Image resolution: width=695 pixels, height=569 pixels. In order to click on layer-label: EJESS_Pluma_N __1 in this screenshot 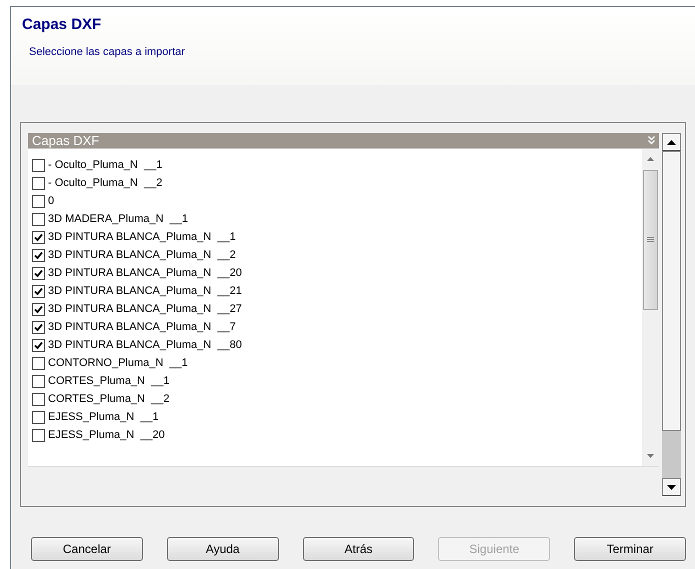, I will do `click(103, 417)`.